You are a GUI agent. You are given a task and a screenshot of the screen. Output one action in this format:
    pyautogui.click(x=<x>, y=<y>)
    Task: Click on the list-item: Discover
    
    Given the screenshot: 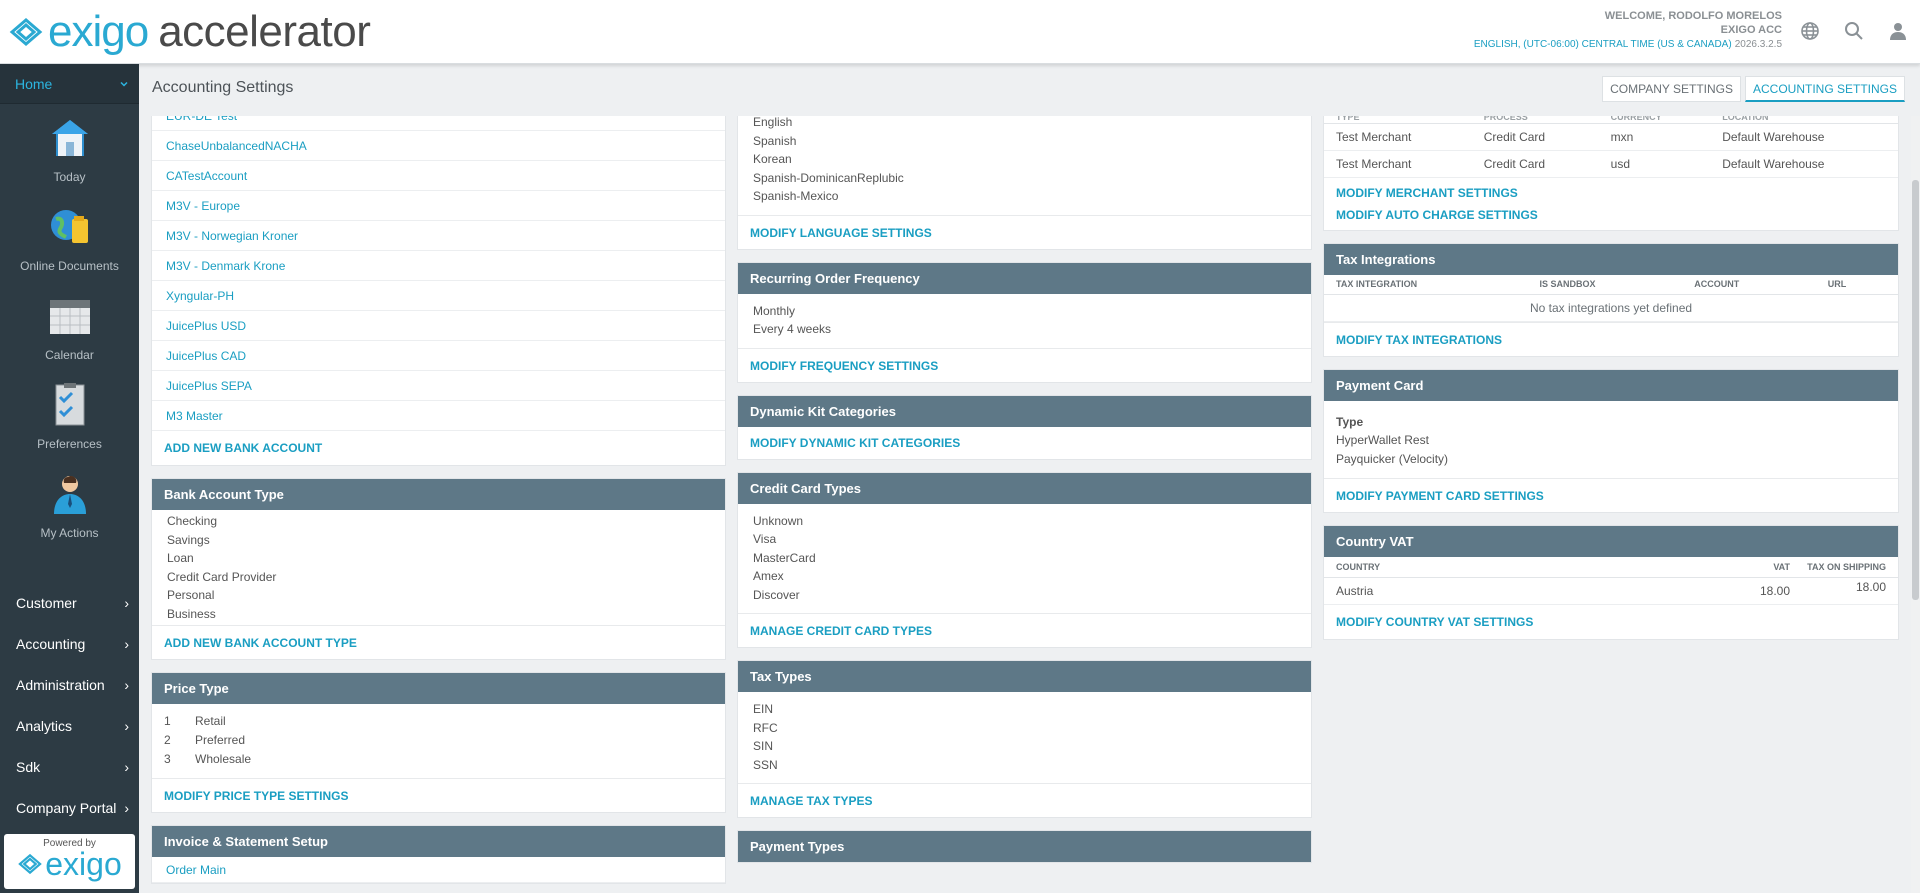 What is the action you would take?
    pyautogui.click(x=776, y=594)
    